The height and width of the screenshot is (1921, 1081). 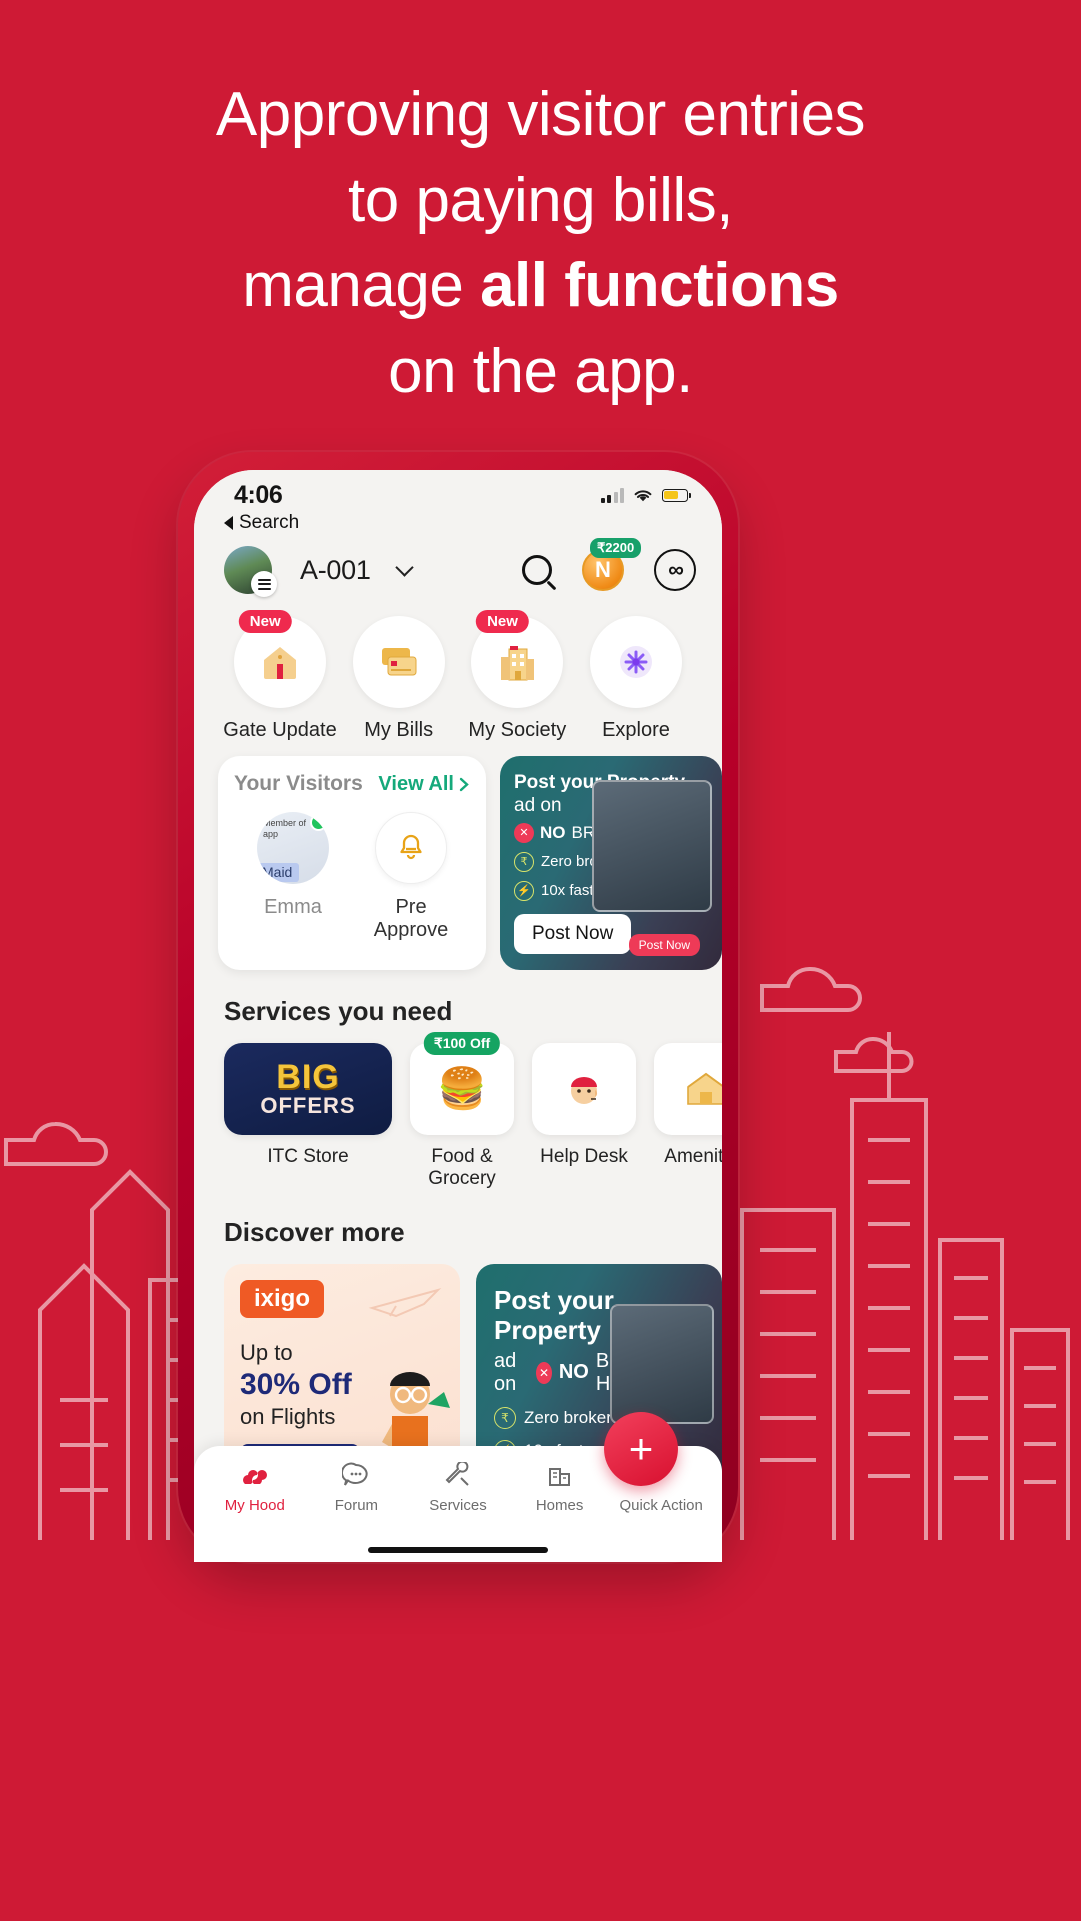 What do you see at coordinates (458, 1550) in the screenshot?
I see `home-indicator-bar` at bounding box center [458, 1550].